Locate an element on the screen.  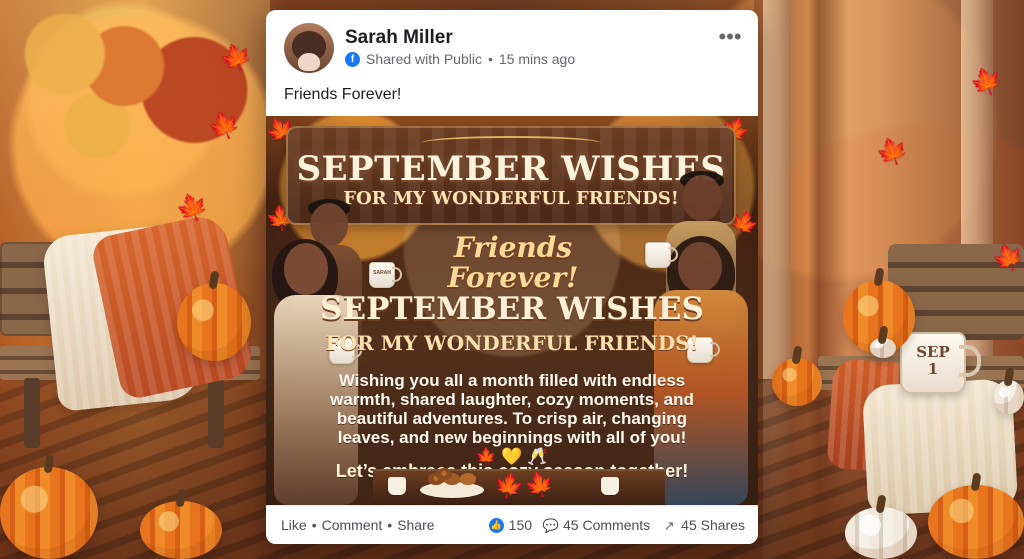
author-name: Sarah Miller is located at coordinates (399, 38).